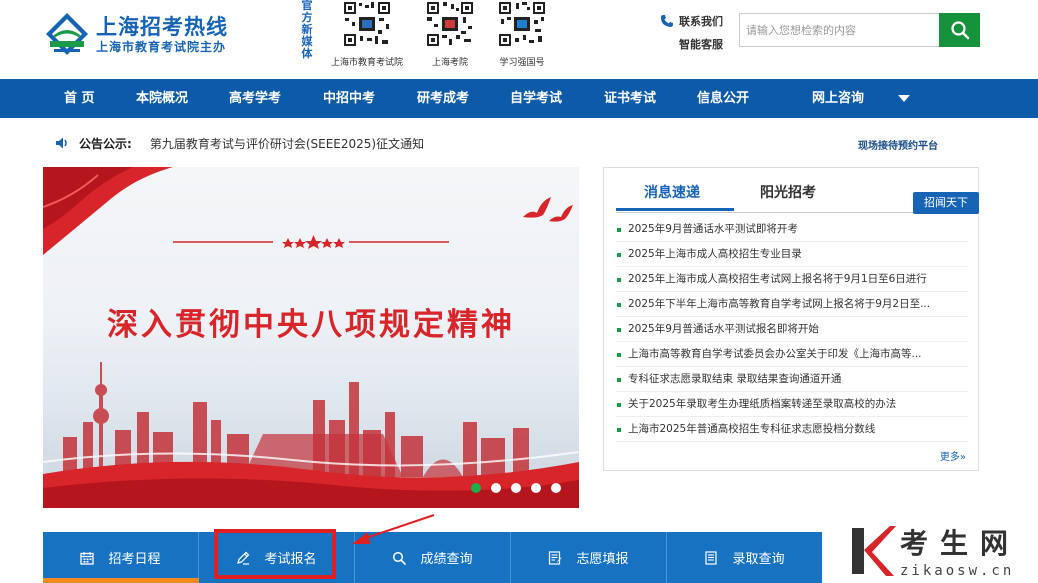 The image size is (1038, 583). What do you see at coordinates (393, 529) in the screenshot?
I see `annotation-arrow-icon` at bounding box center [393, 529].